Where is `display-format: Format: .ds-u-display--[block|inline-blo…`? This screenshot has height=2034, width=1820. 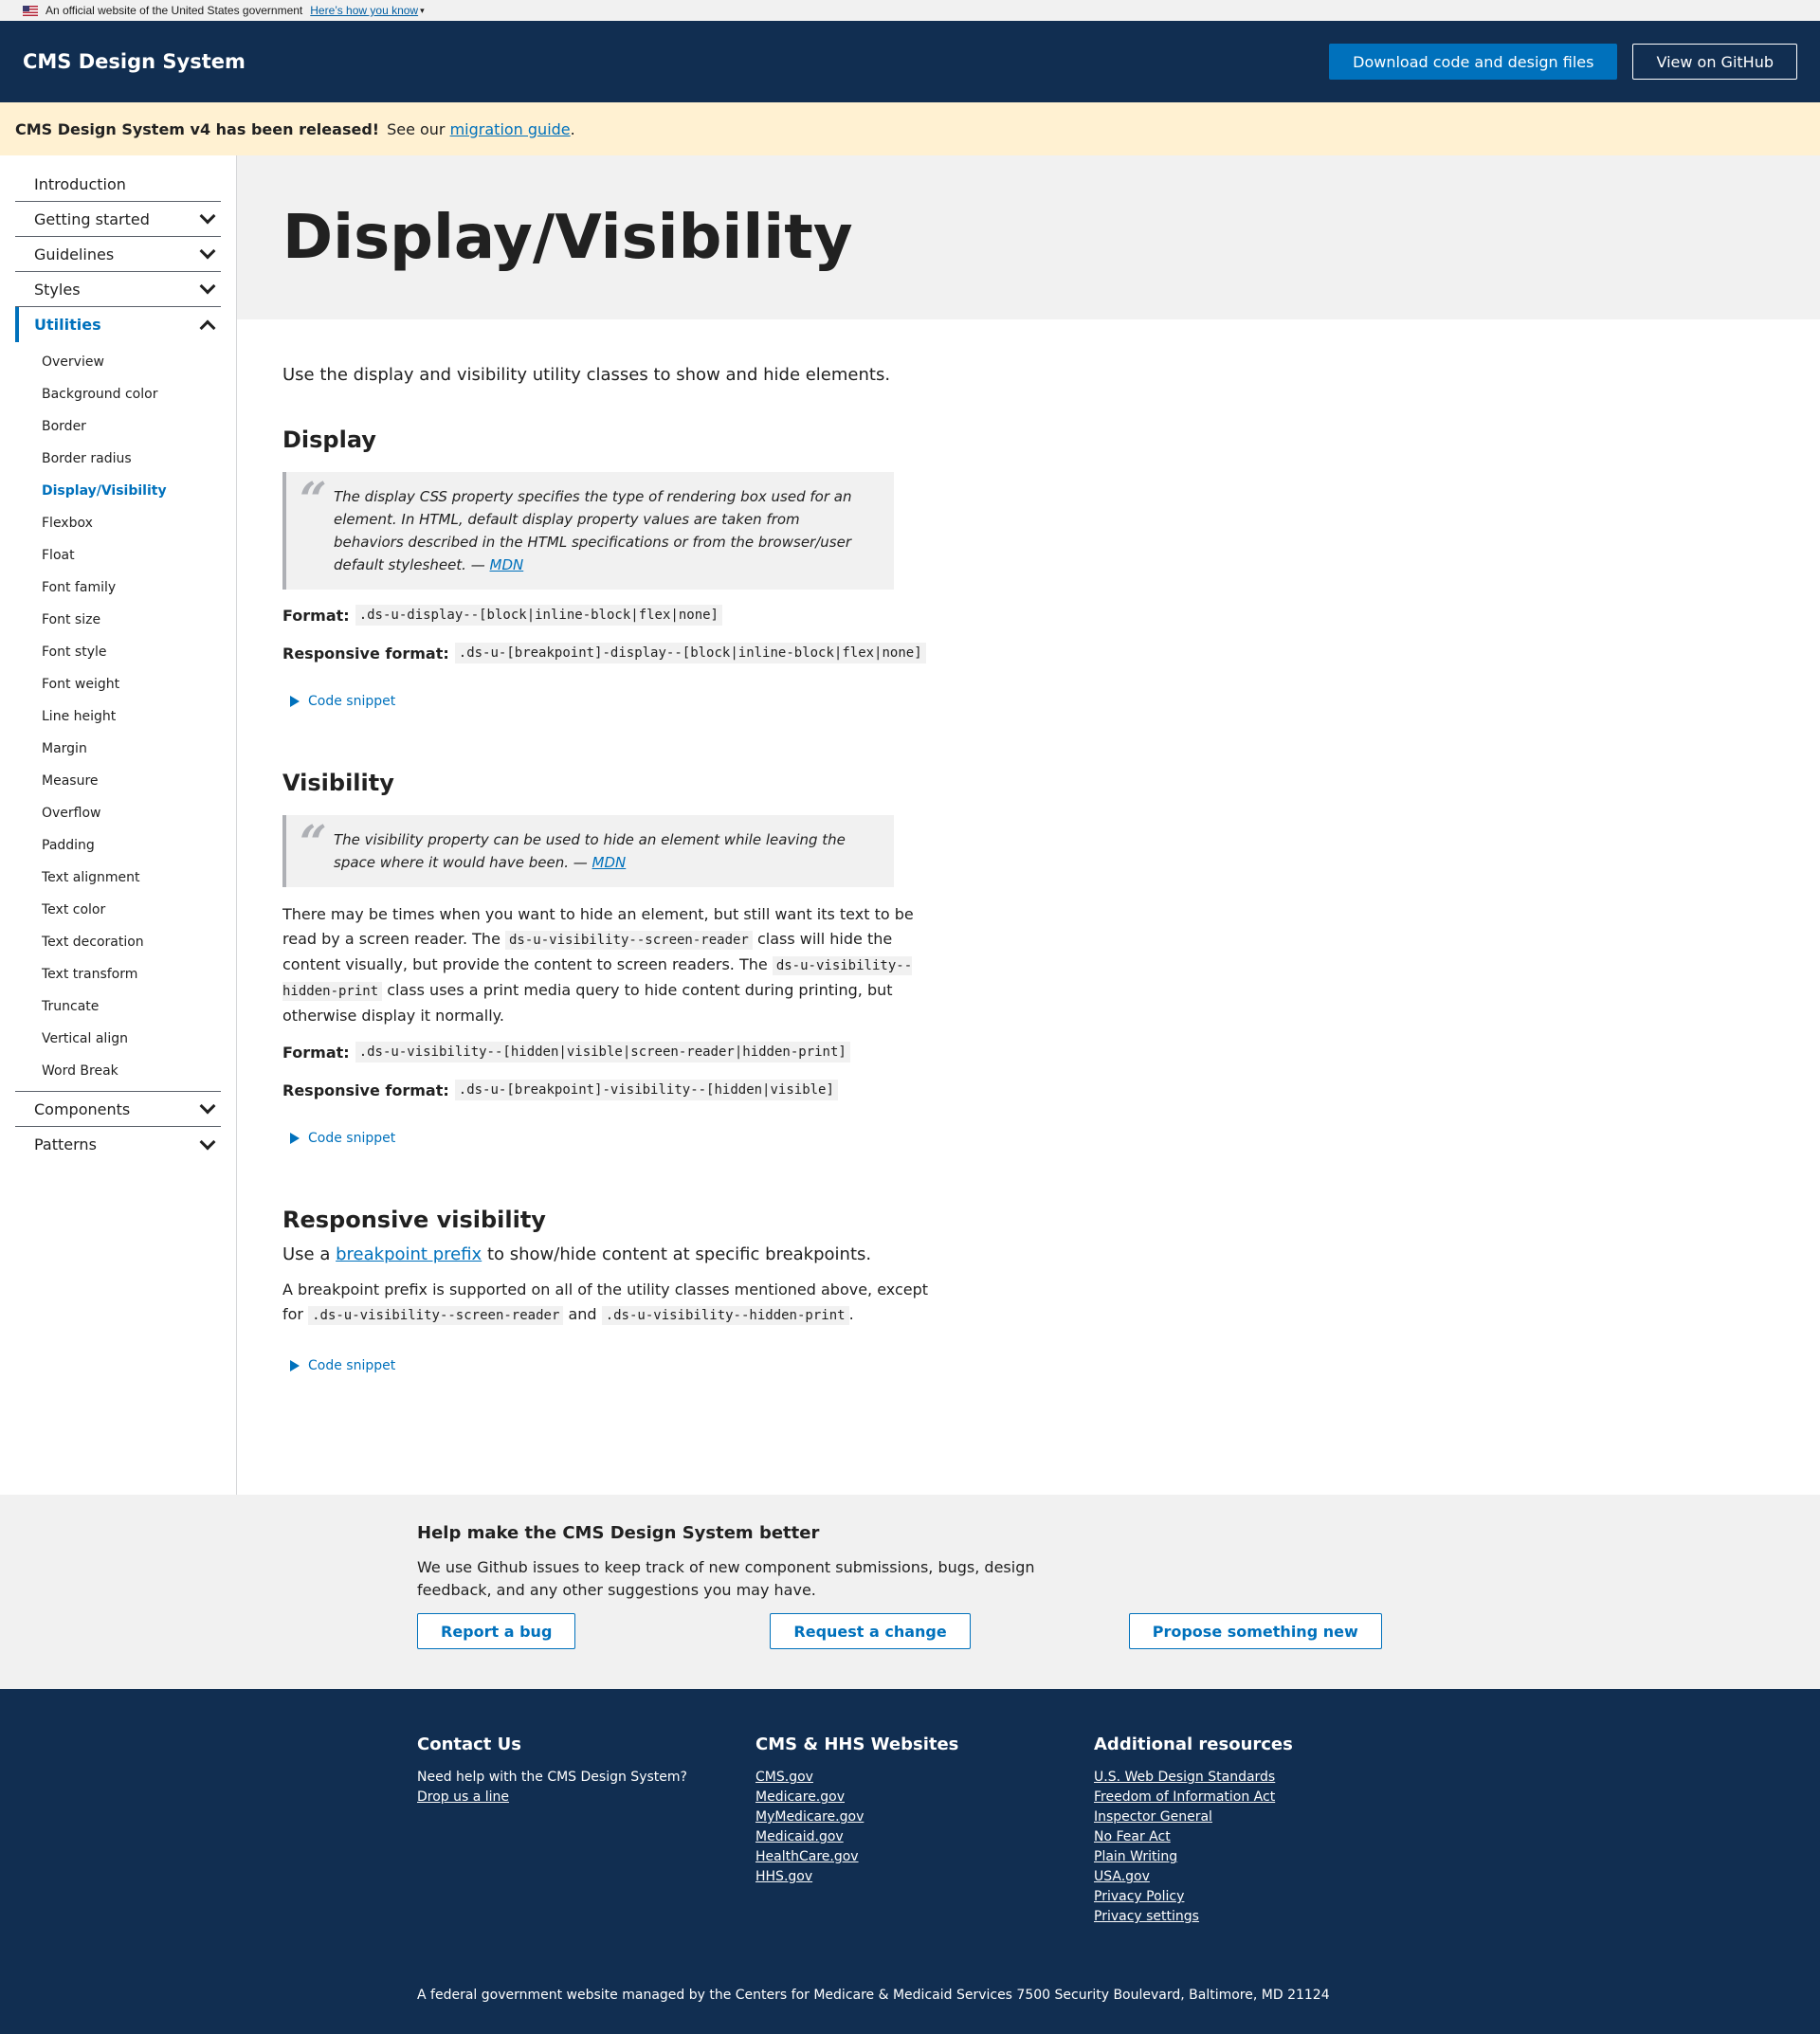 display-format: Format: .ds-u-display--[block|inline-blo… is located at coordinates (610, 616).